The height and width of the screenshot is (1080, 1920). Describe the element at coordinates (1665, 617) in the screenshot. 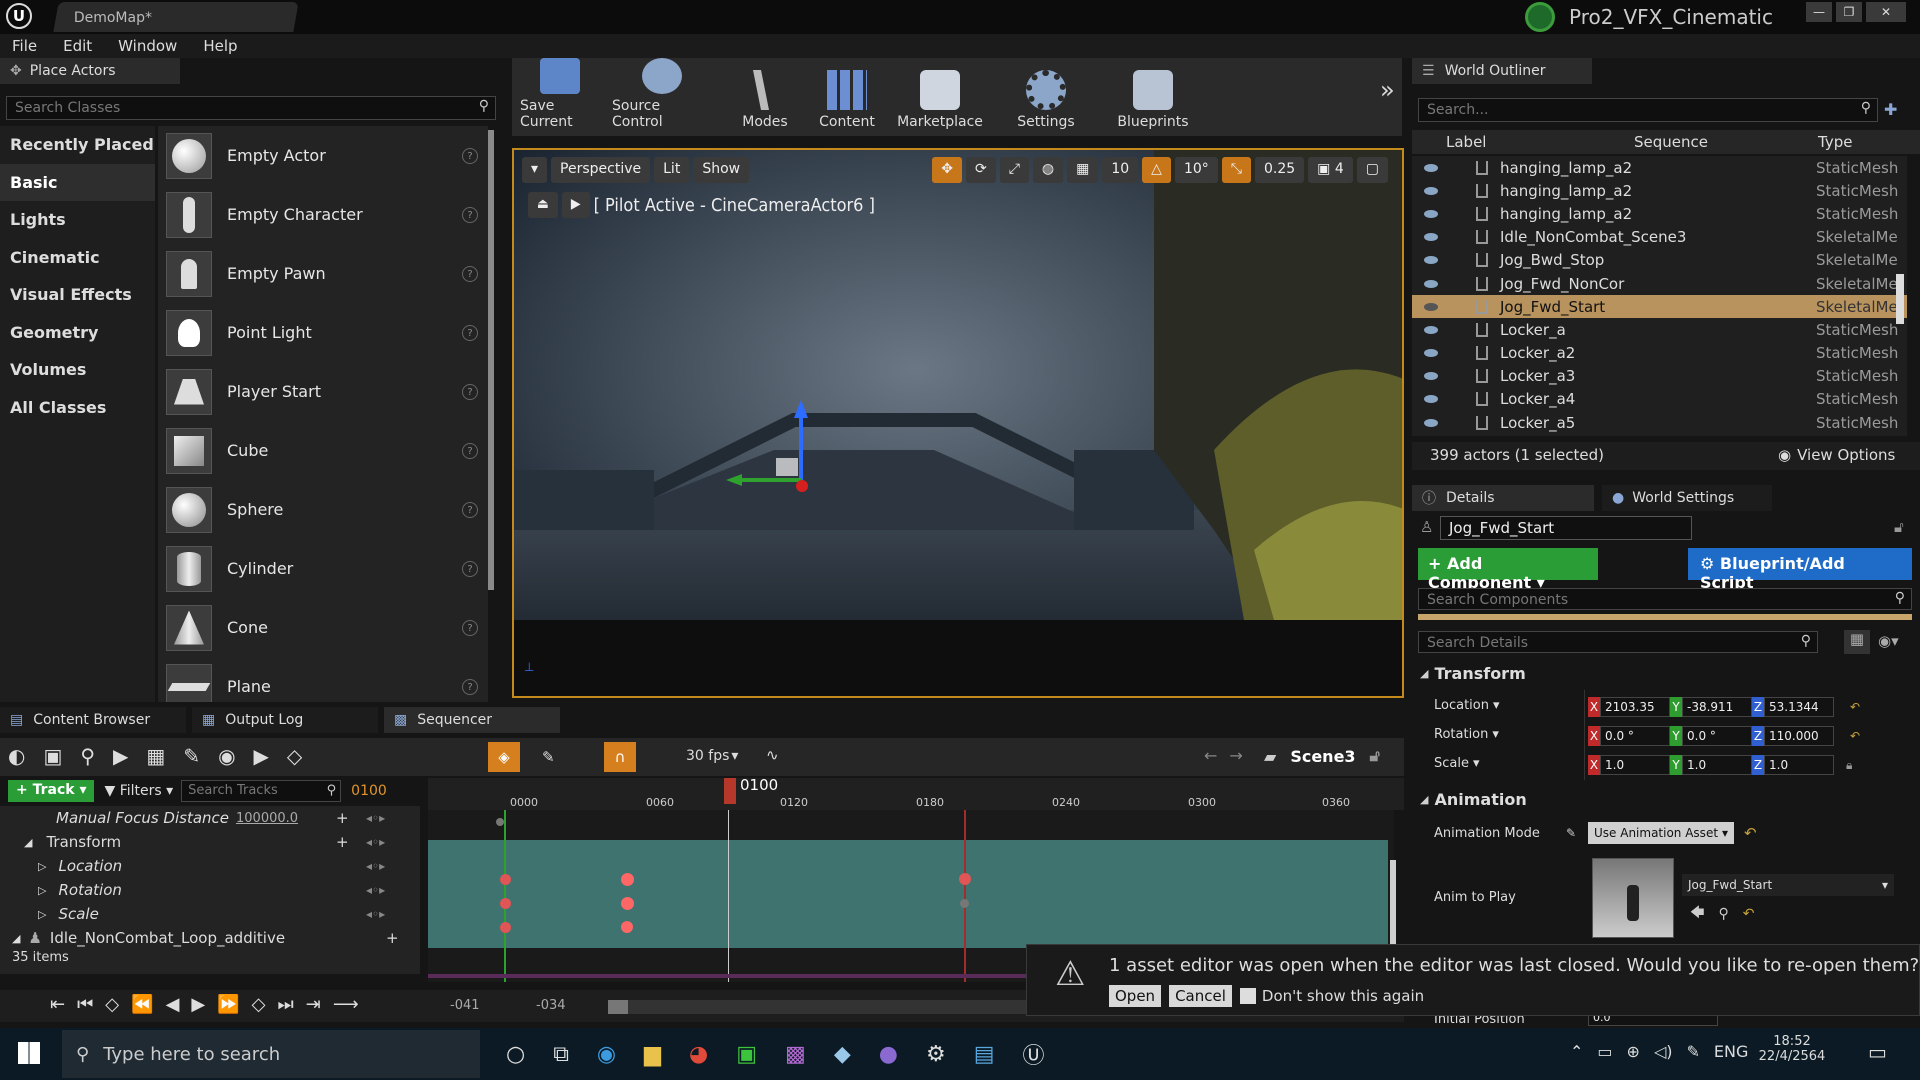

I see `component-tree-selected` at that location.